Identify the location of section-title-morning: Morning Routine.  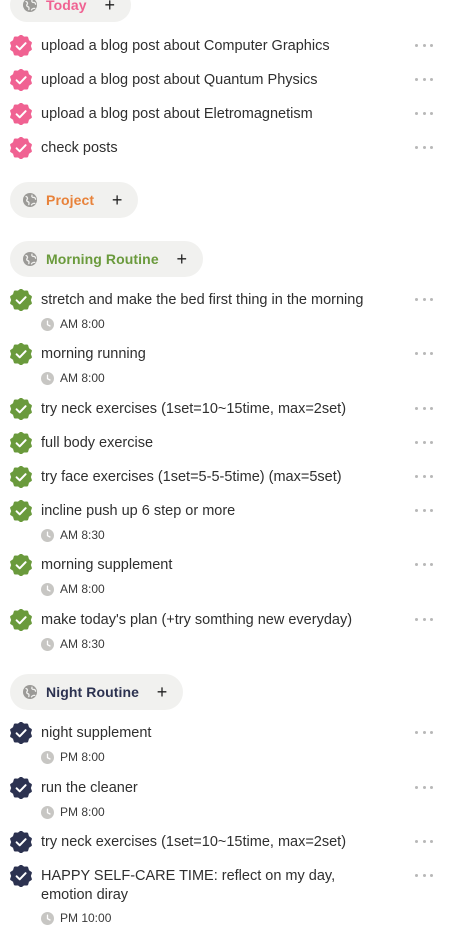
(102, 259).